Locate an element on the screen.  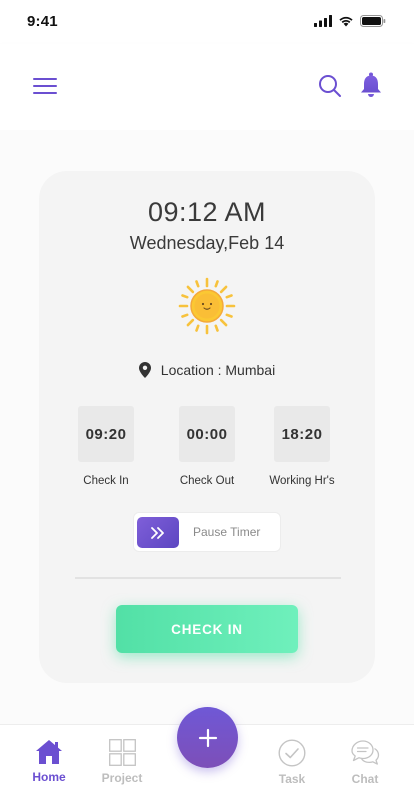
add-button is located at coordinates (207, 737).